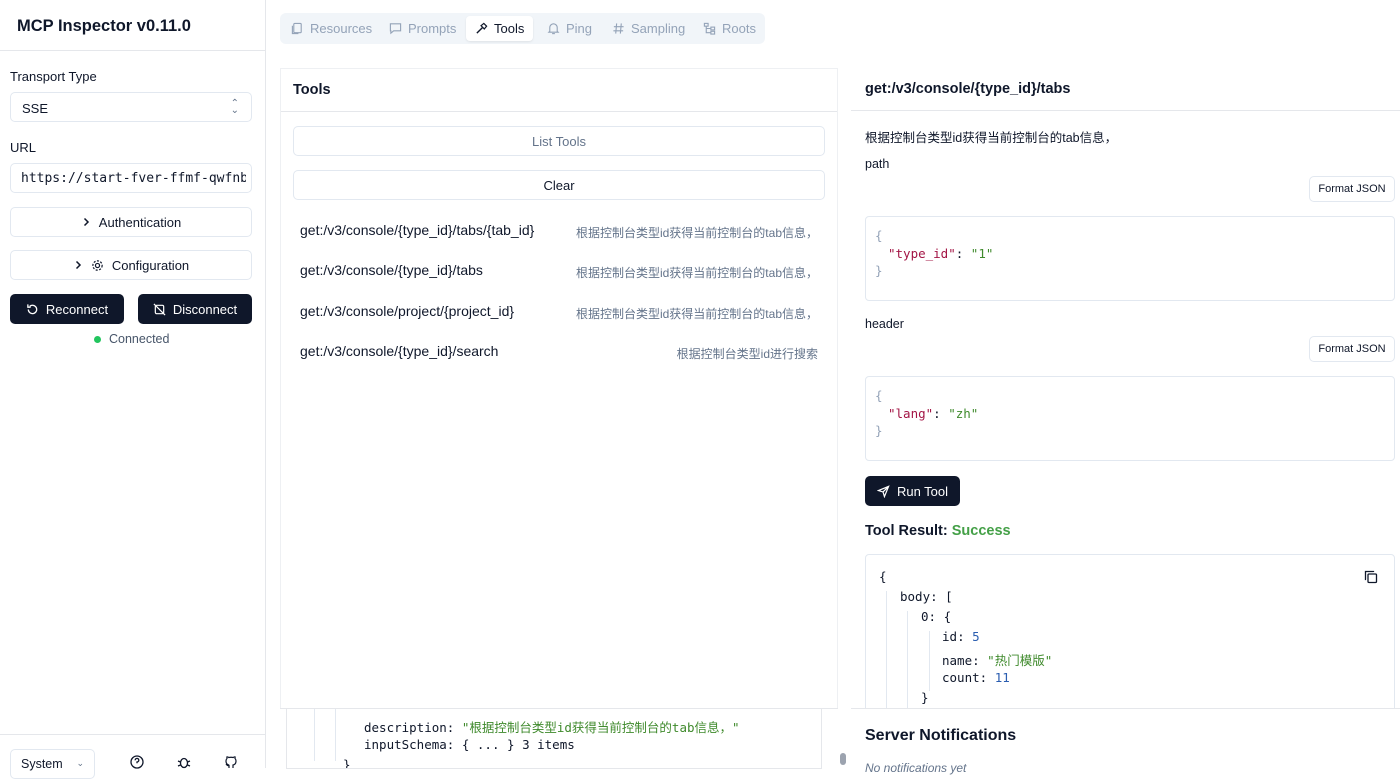 This screenshot has height=779, width=1400. Describe the element at coordinates (739, 28) in the screenshot. I see `tab-label: Roots` at that location.